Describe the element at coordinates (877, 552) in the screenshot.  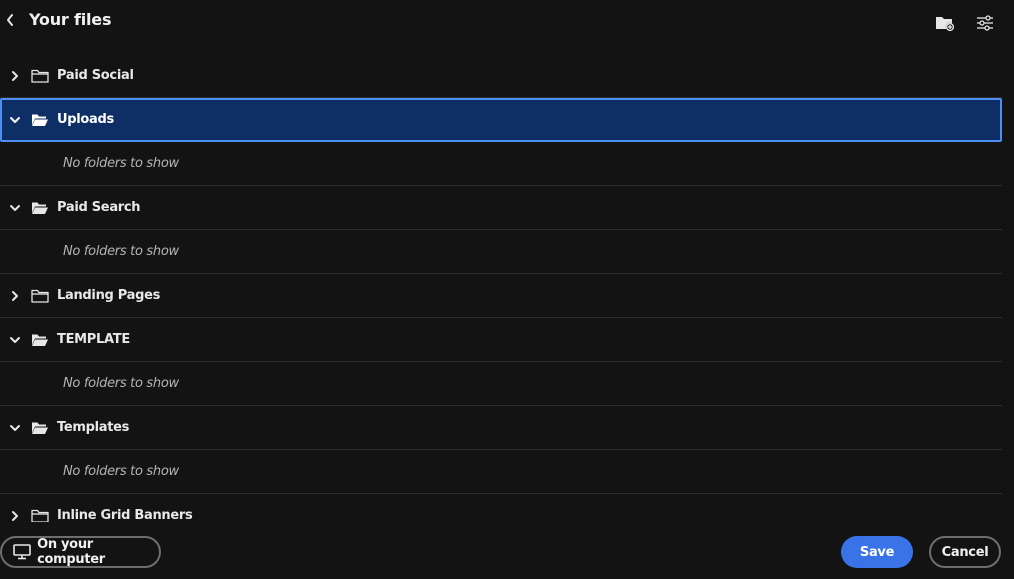
I see `save-button: Save` at that location.